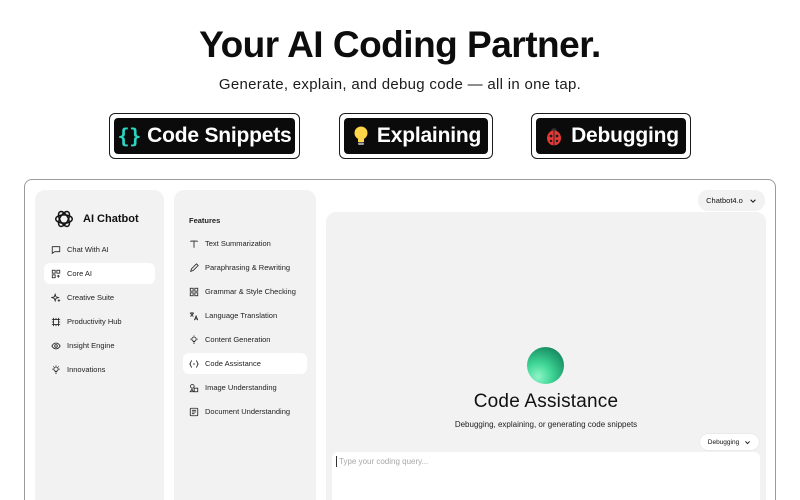 The height and width of the screenshot is (500, 800). I want to click on feature-document-understanding: Document Understanding, so click(245, 411).